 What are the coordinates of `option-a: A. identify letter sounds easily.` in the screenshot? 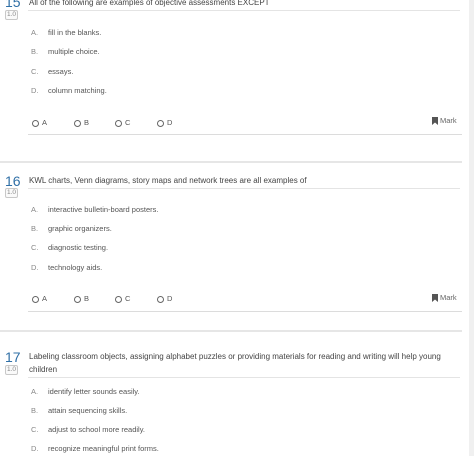 It's located at (85, 392).